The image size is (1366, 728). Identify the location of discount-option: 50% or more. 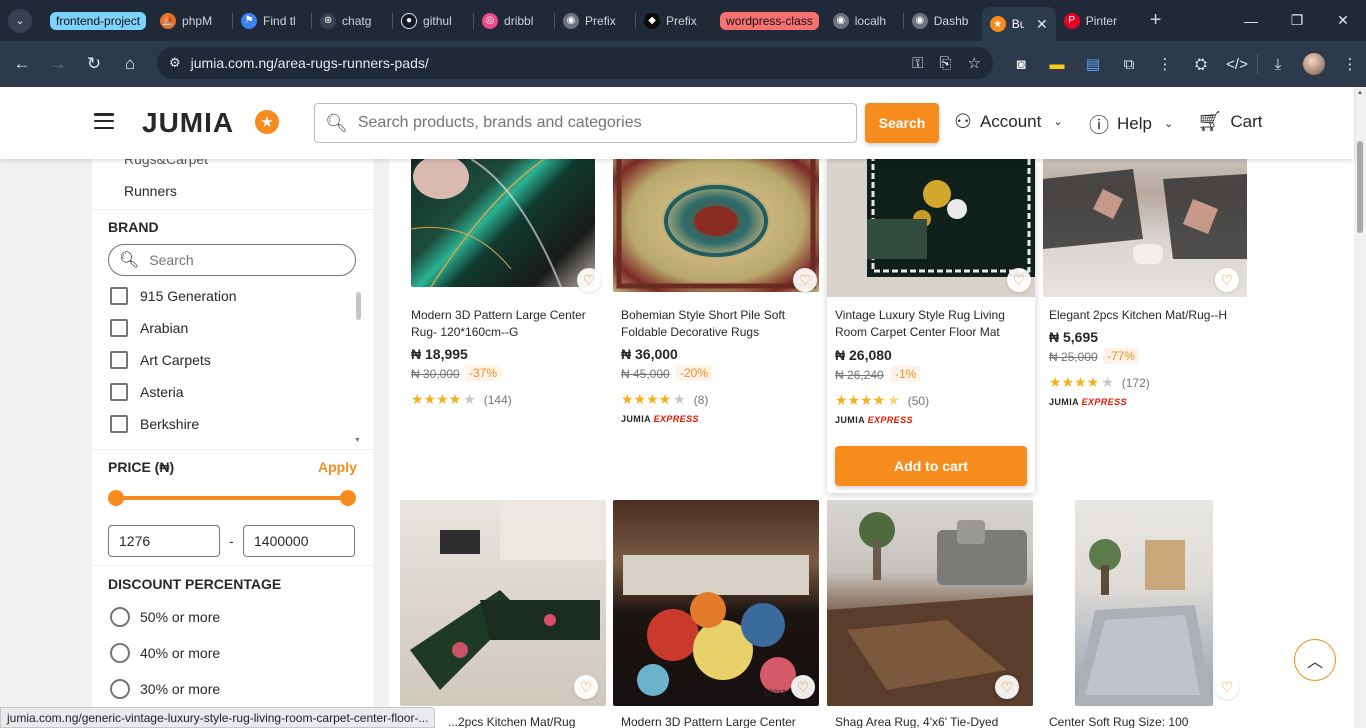
(165, 617).